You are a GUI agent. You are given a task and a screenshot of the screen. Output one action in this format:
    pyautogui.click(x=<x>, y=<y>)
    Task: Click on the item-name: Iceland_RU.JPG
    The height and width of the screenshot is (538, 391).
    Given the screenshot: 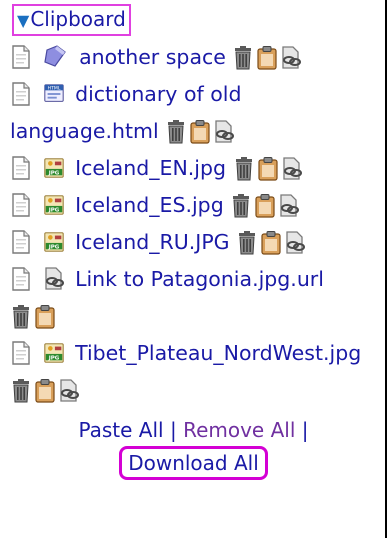 What is the action you would take?
    pyautogui.click(x=152, y=242)
    